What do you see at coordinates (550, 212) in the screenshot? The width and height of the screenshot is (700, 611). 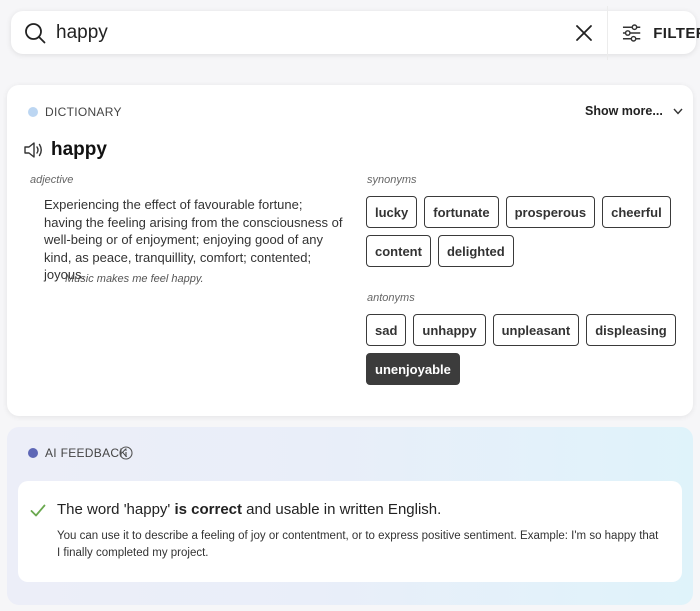 I see `synonym-chip: prosperous` at bounding box center [550, 212].